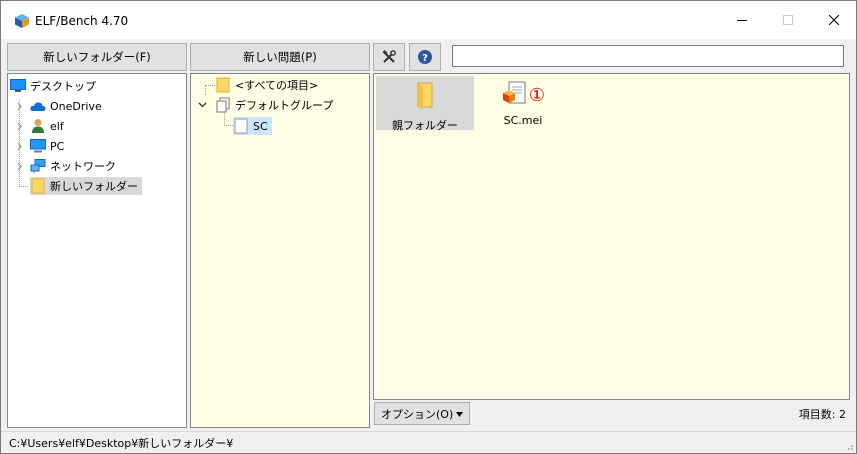  I want to click on minimize-icon, so click(742, 20).